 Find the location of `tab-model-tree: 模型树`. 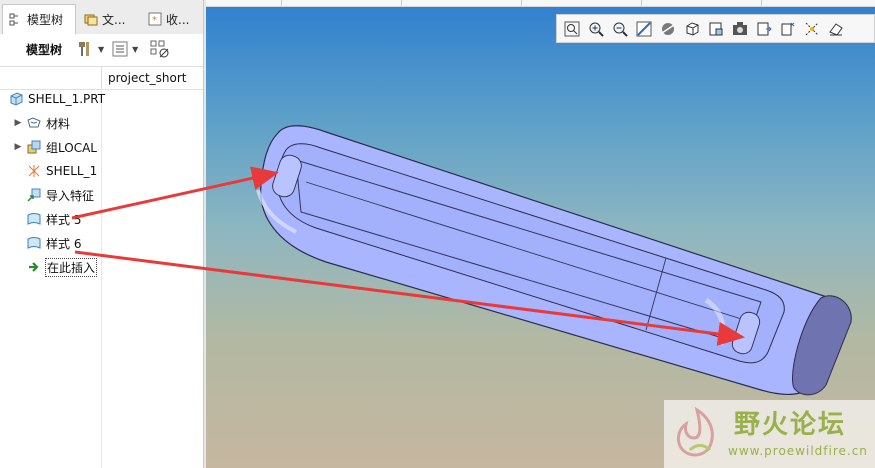

tab-model-tree: 模型树 is located at coordinates (39, 19).